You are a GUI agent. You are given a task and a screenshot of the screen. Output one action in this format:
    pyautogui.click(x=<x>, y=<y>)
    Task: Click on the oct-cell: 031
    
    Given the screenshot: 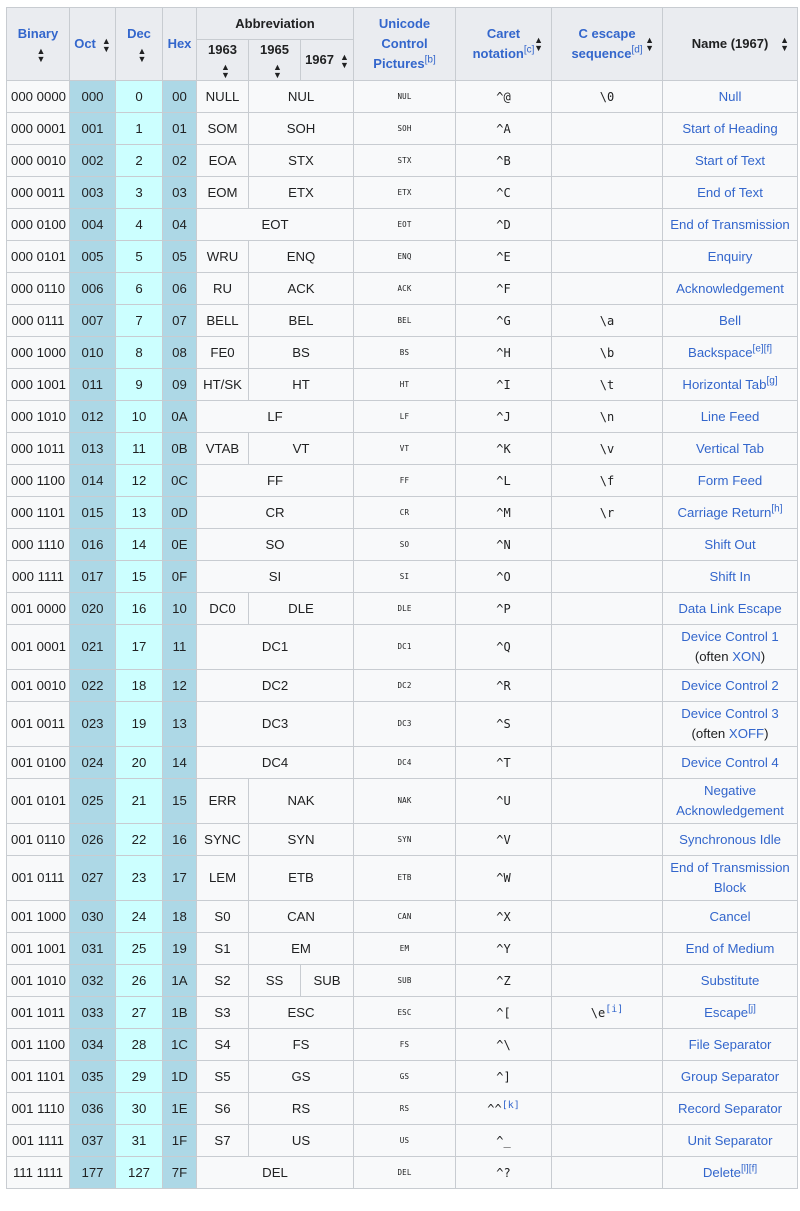 What is the action you would take?
    pyautogui.click(x=92, y=948)
    